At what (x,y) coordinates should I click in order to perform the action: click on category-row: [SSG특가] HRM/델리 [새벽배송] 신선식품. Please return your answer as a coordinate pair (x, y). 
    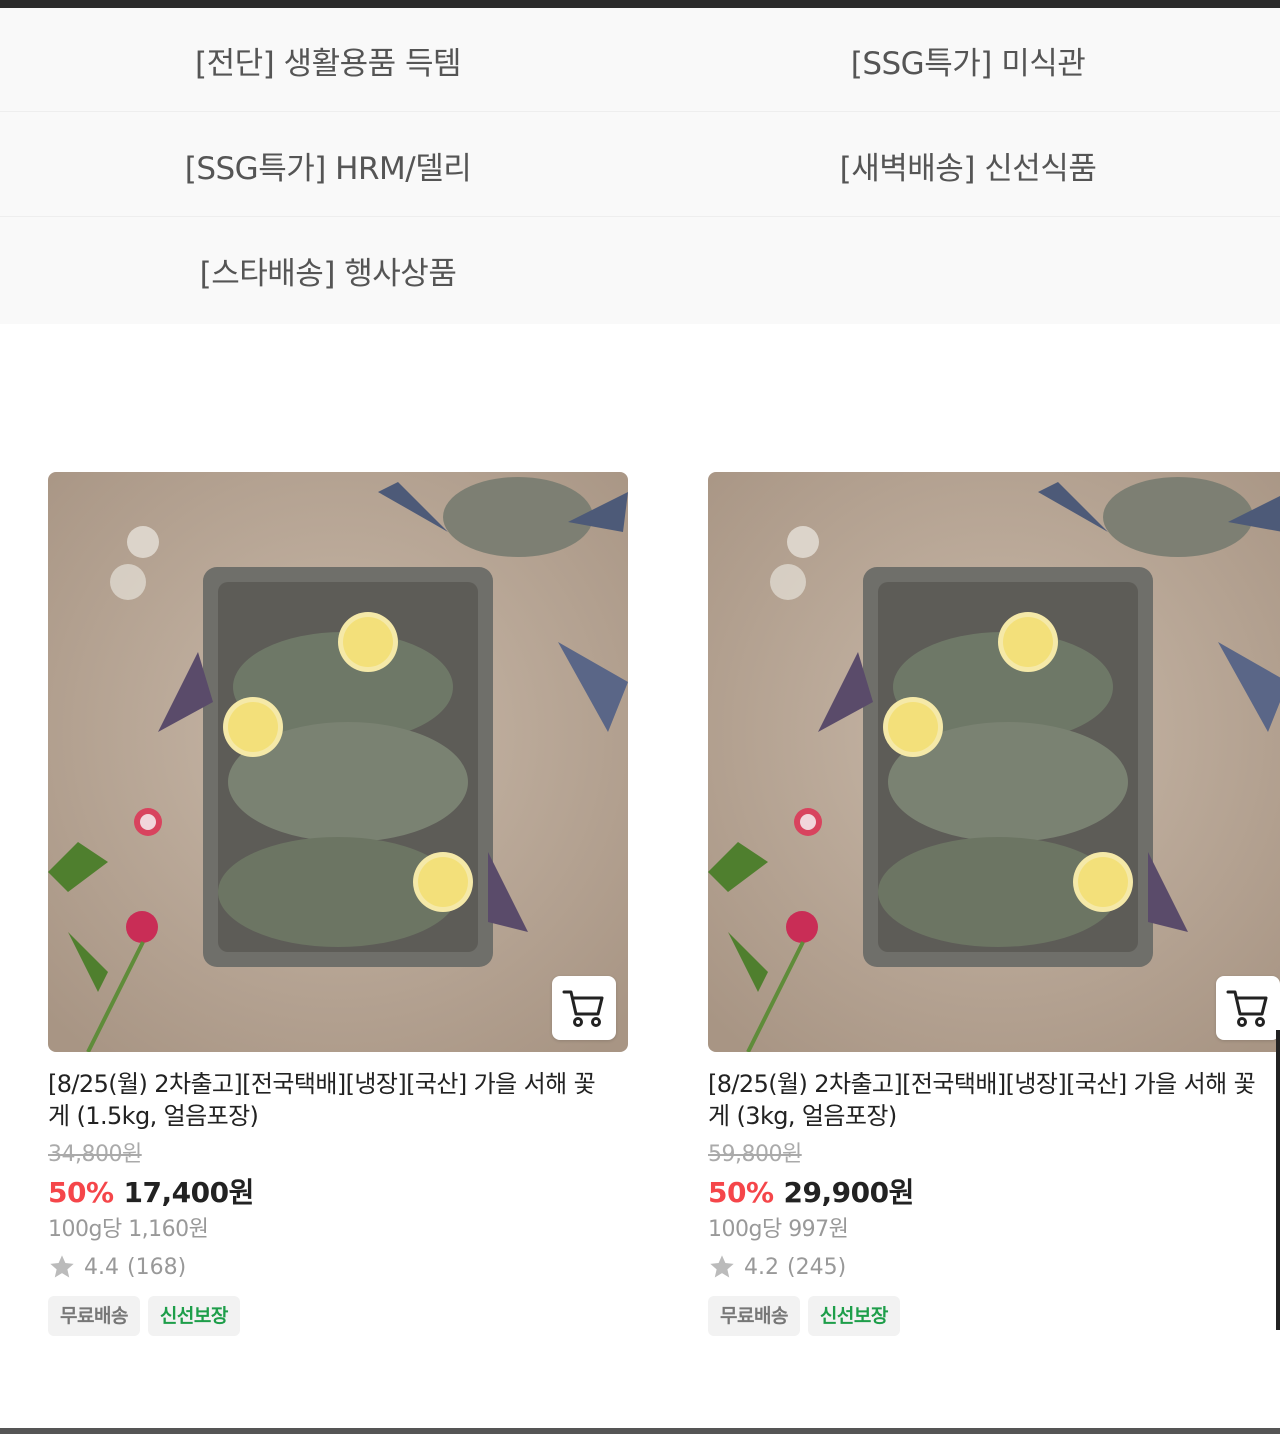
    Looking at the image, I should click on (640, 165).